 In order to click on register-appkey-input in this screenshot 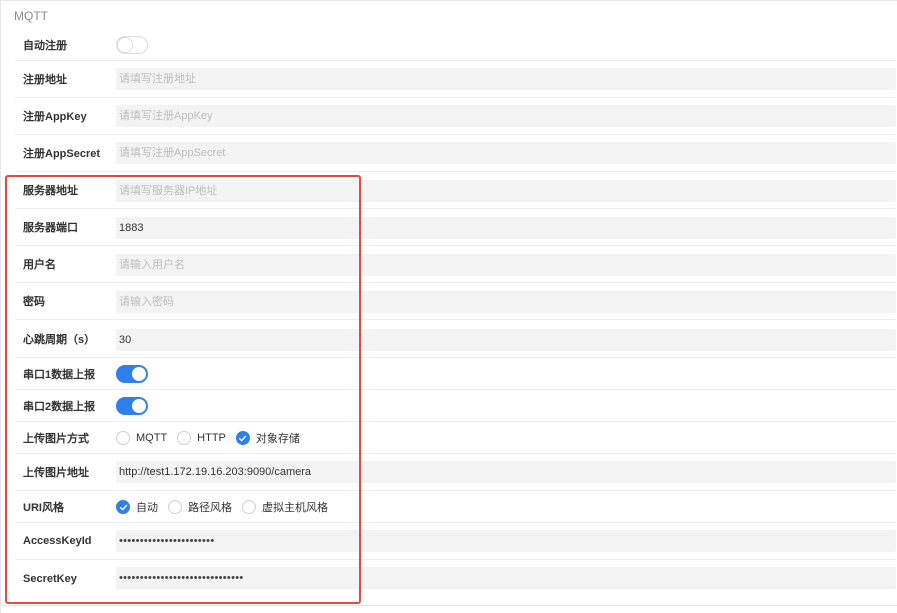, I will do `click(507, 116)`.